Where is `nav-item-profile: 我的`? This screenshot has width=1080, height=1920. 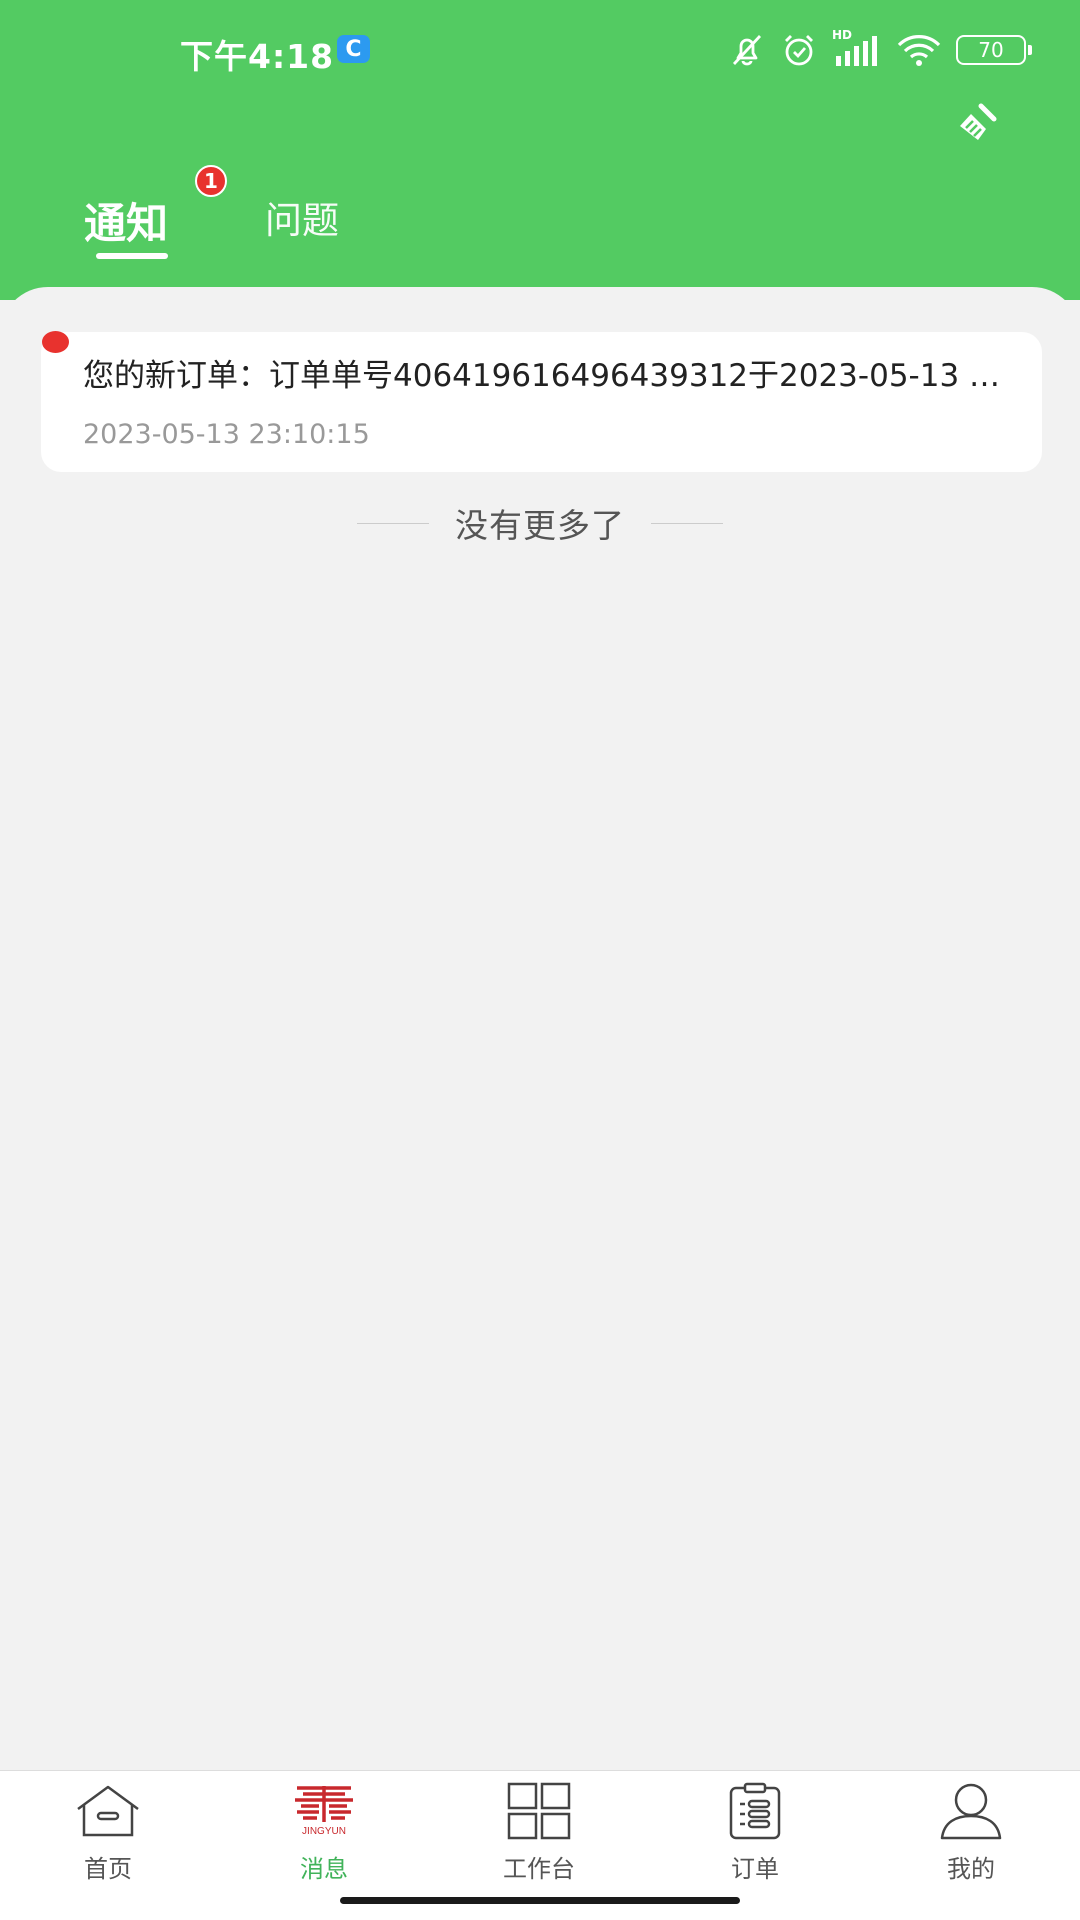
nav-item-profile: 我的 is located at coordinates (971, 1836).